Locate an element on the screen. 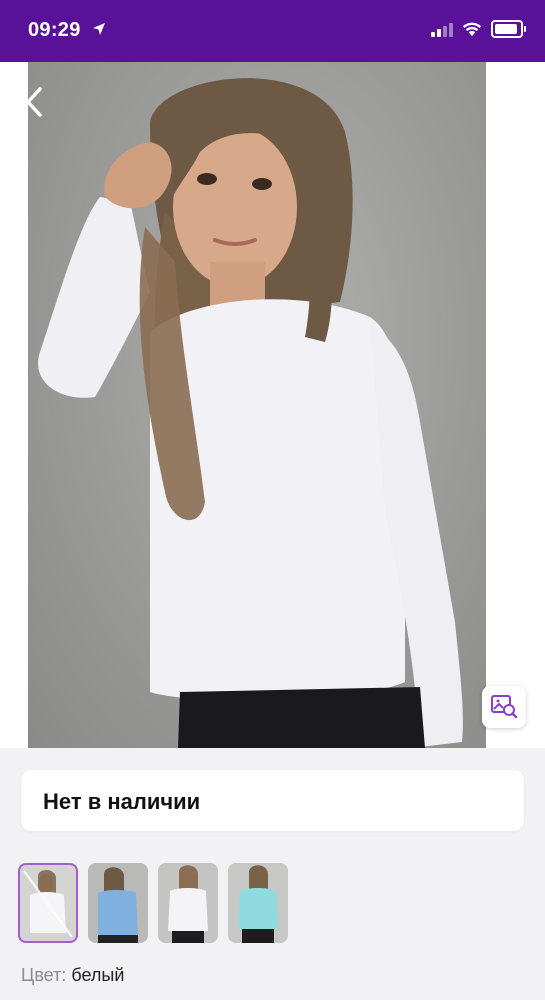 The width and height of the screenshot is (545, 1000). visual-search-button is located at coordinates (504, 707).